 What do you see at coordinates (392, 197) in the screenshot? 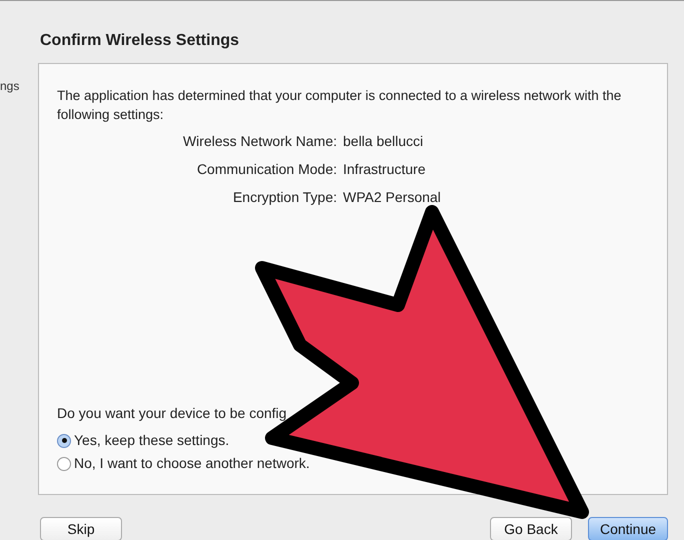
I see `setting-value: WPA2 Personal` at bounding box center [392, 197].